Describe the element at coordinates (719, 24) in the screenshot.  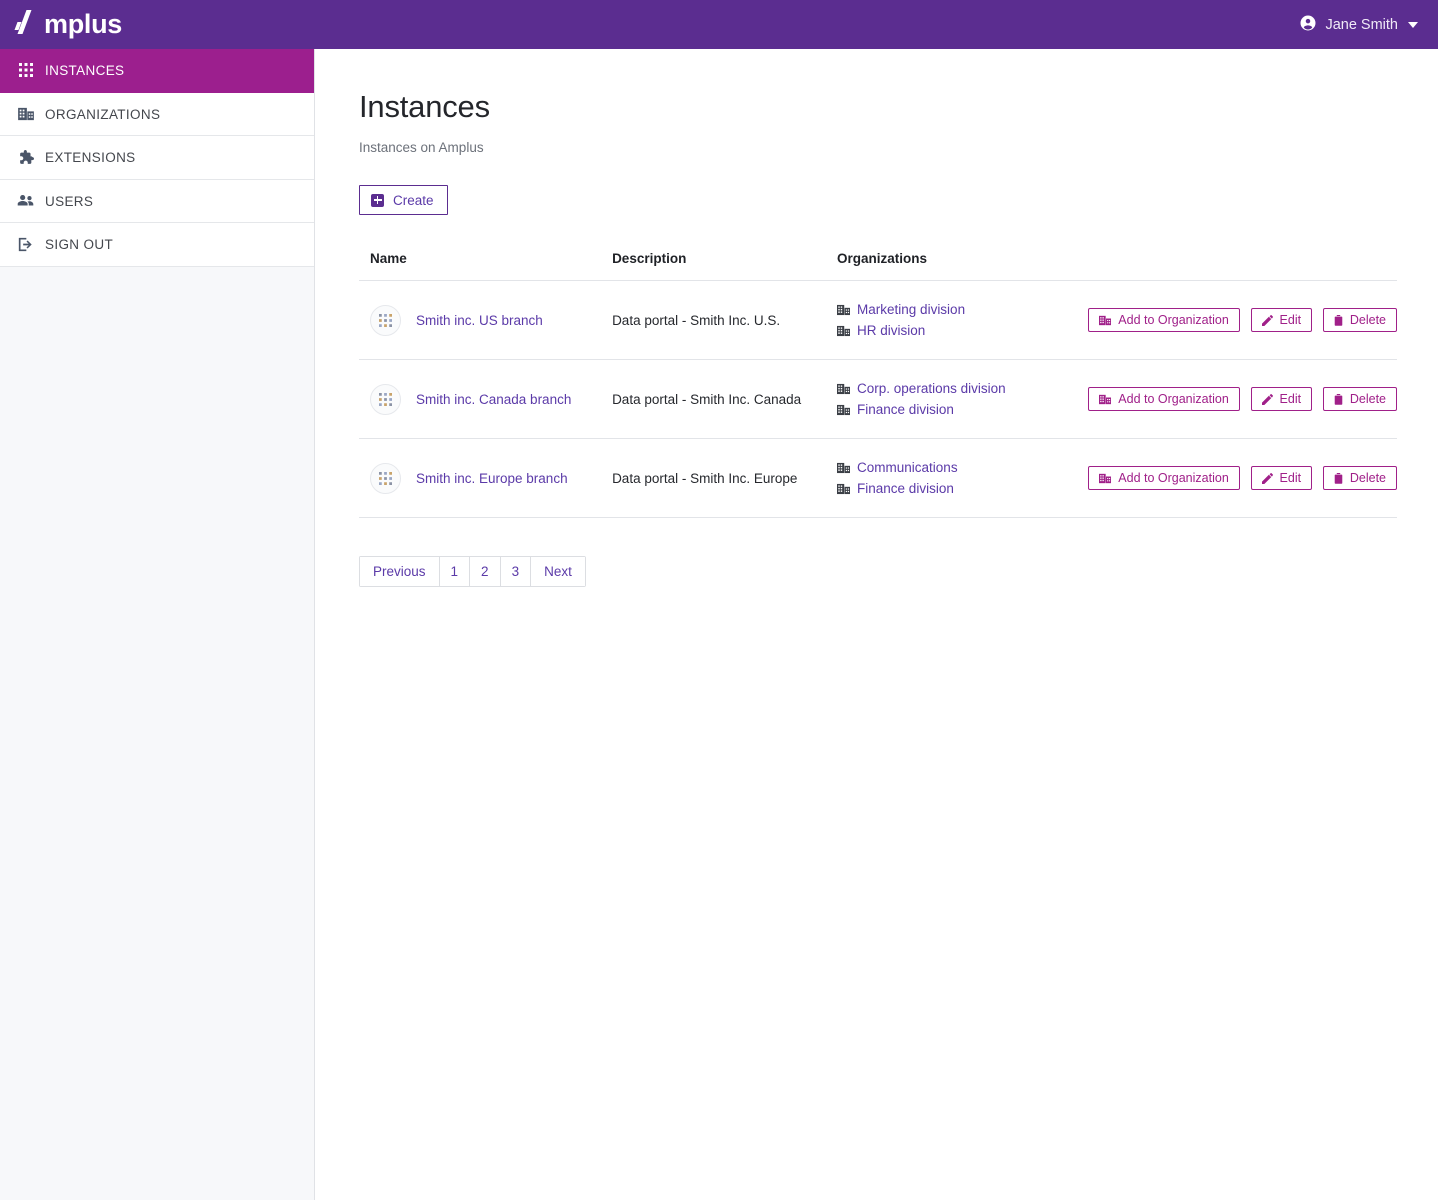
I see `top-bar: mplus Jane Smith` at that location.